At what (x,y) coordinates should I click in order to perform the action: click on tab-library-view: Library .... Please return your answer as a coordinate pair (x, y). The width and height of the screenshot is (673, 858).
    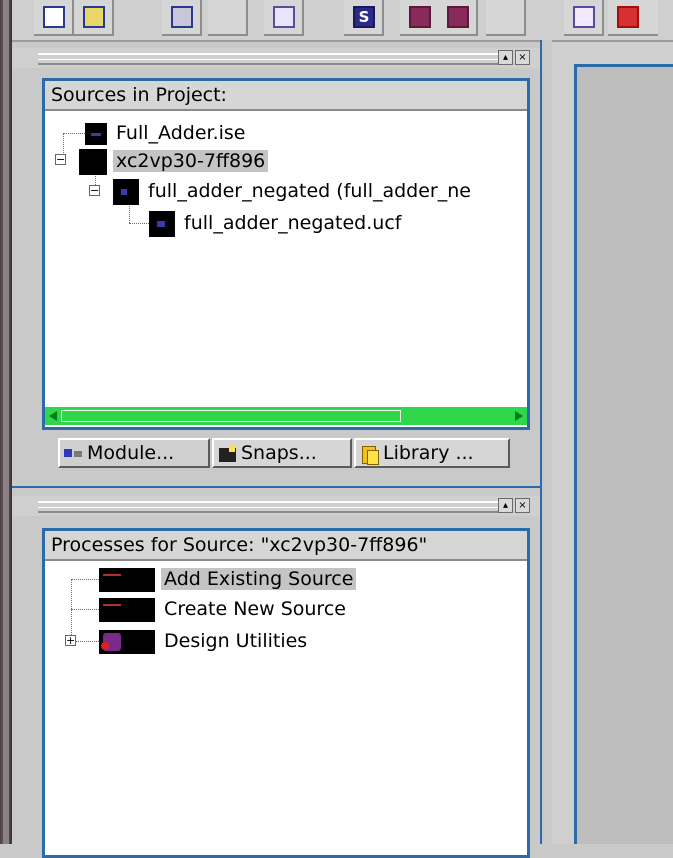
    Looking at the image, I should click on (432, 453).